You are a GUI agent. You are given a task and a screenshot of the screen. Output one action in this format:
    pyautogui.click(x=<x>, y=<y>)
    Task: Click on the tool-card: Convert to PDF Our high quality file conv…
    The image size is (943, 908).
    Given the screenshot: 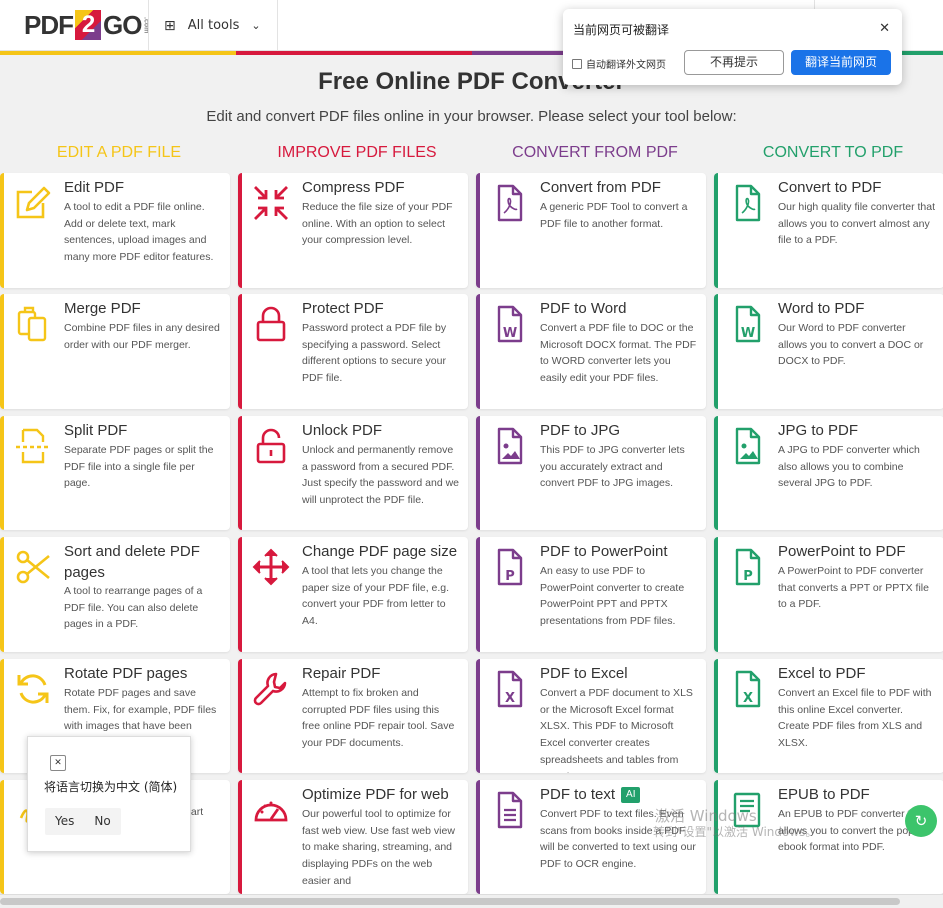 What is the action you would take?
    pyautogui.click(x=828, y=230)
    